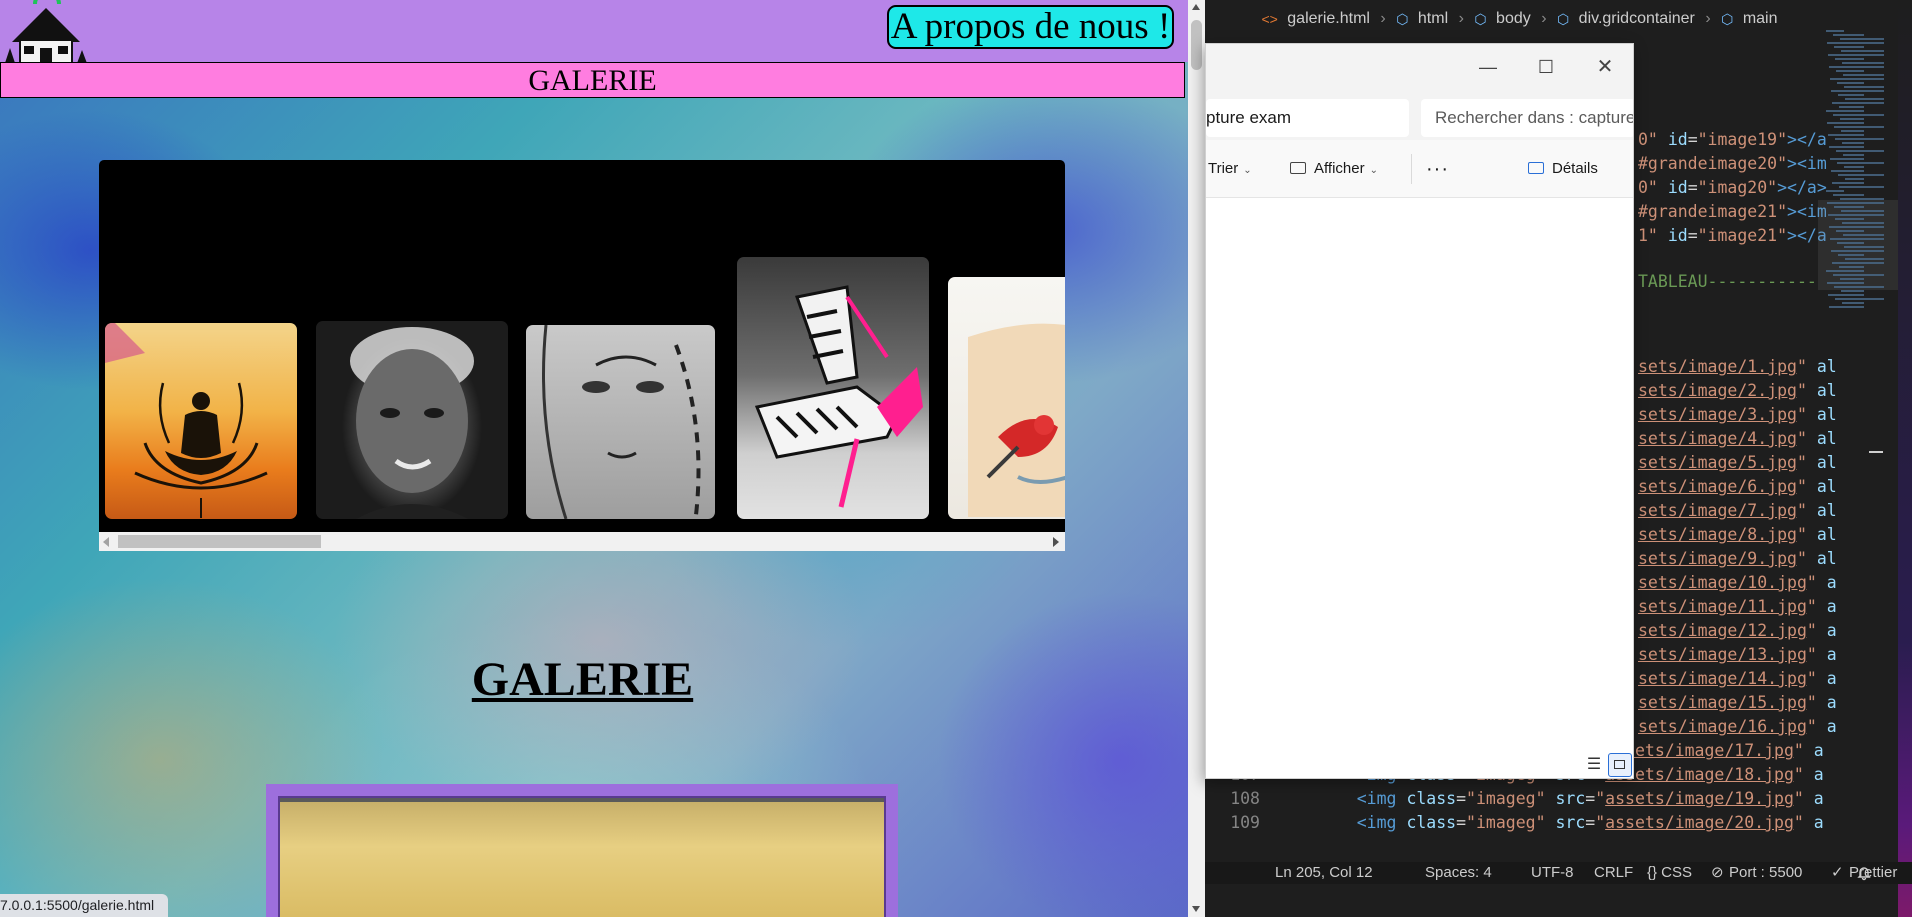 The image size is (1912, 917). What do you see at coordinates (1737, 679) in the screenshot?
I see `code-text: sets/image/14.jpg" a` at bounding box center [1737, 679].